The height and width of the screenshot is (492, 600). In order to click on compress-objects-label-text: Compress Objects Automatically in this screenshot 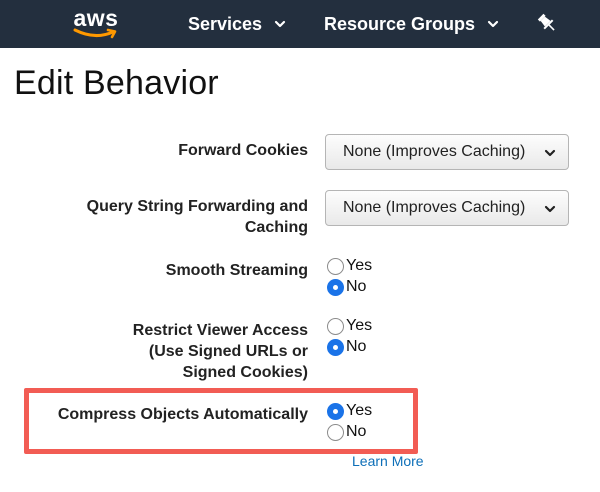, I will do `click(182, 414)`.